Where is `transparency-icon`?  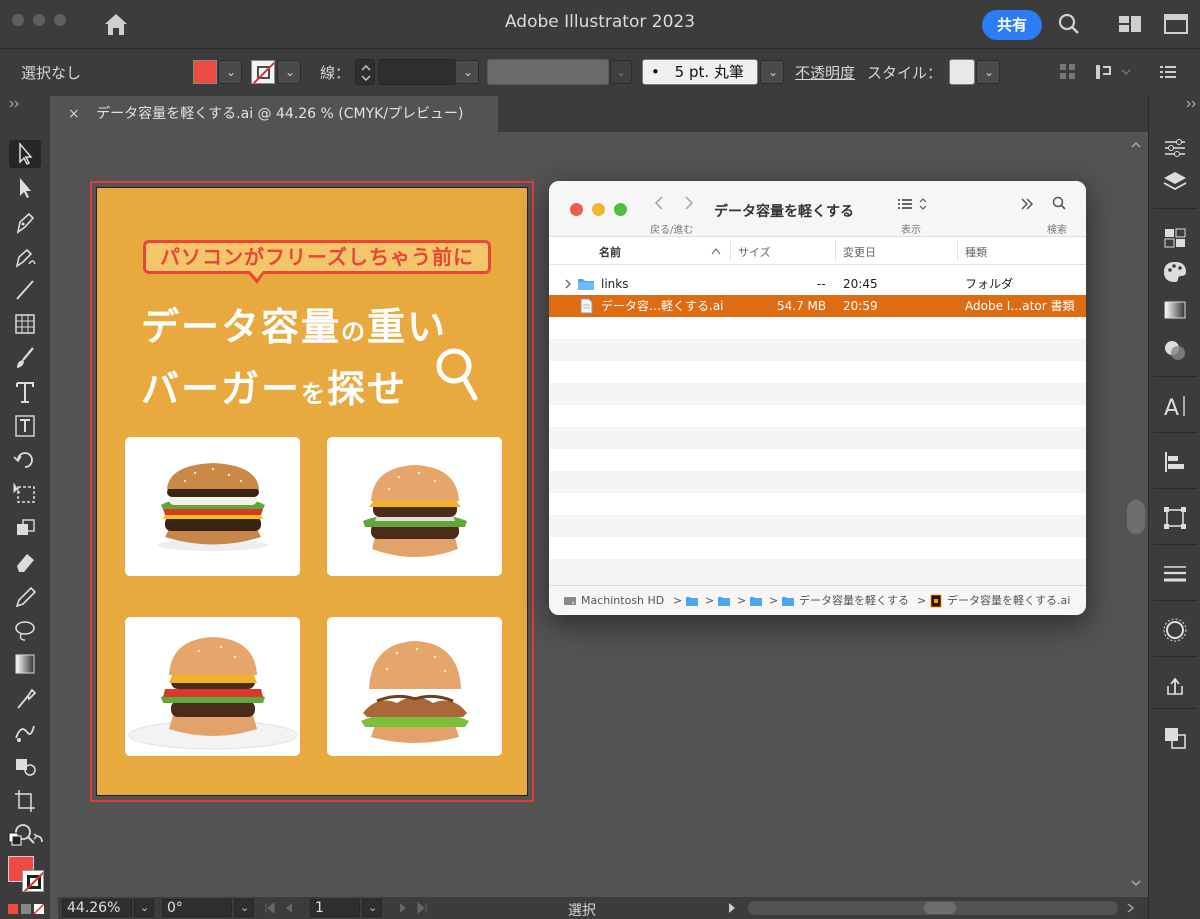 transparency-icon is located at coordinates (1175, 350).